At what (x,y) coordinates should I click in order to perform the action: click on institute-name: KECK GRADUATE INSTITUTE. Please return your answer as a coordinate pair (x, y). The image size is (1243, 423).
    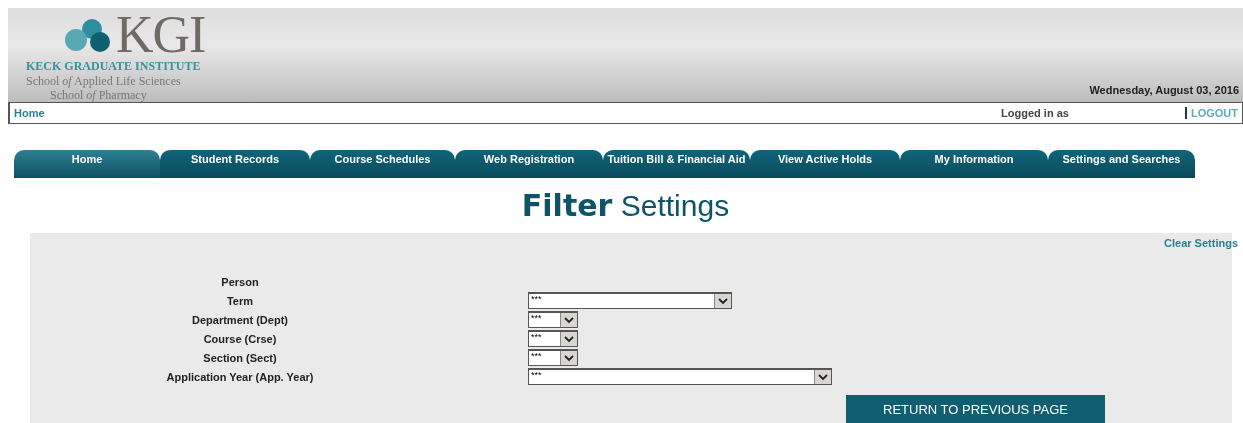
    Looking at the image, I should click on (113, 66).